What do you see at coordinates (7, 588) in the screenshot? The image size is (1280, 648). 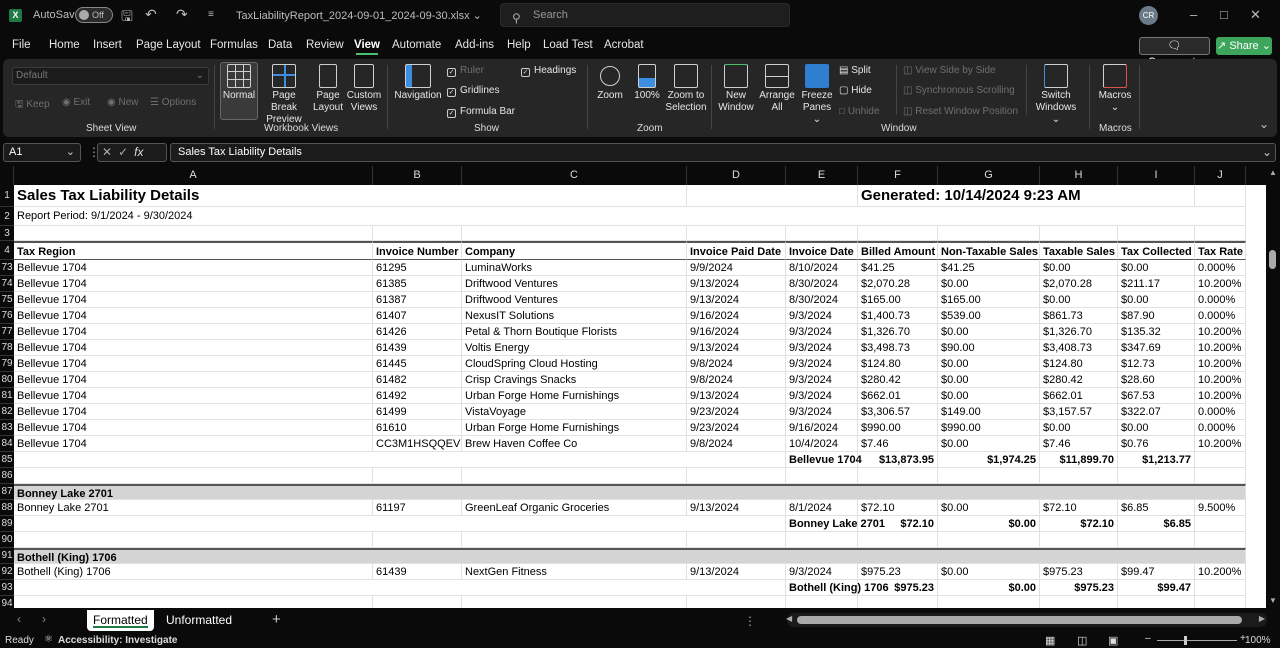 I see `row-header: 93` at bounding box center [7, 588].